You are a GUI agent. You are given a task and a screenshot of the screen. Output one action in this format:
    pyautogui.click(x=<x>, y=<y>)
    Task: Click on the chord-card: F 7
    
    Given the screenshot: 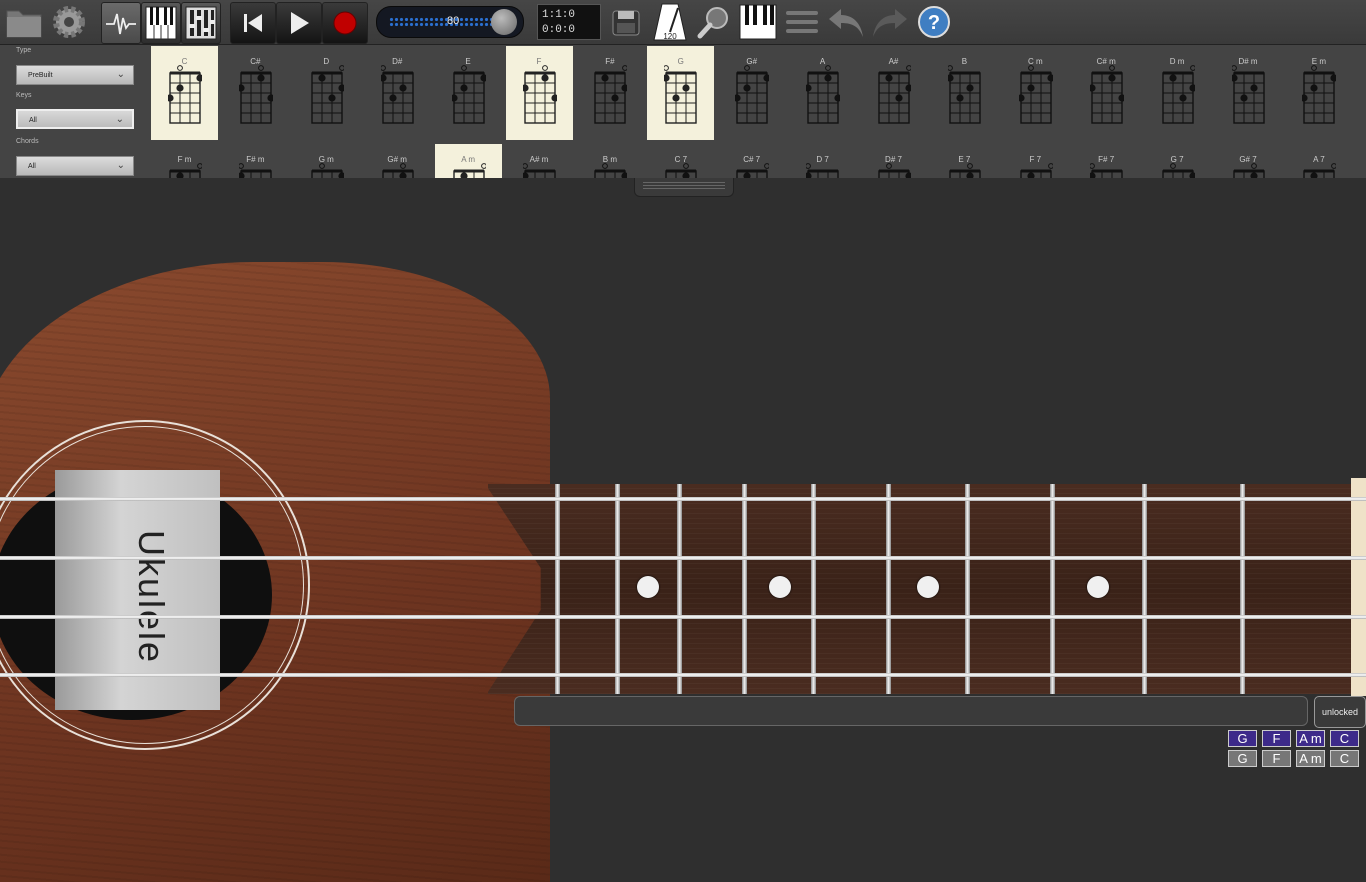 What is the action you would take?
    pyautogui.click(x=1035, y=161)
    